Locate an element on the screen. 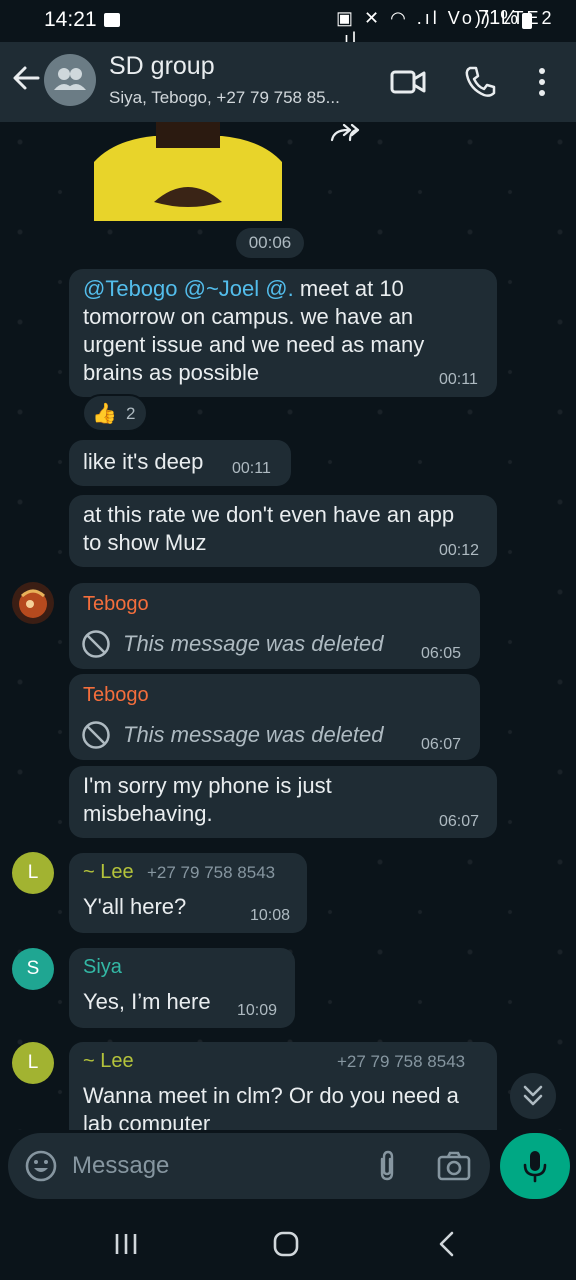 The image size is (576, 1280). message-text: @Tebogo @~Joel @. meet at 10 is located at coordinates (243, 288).